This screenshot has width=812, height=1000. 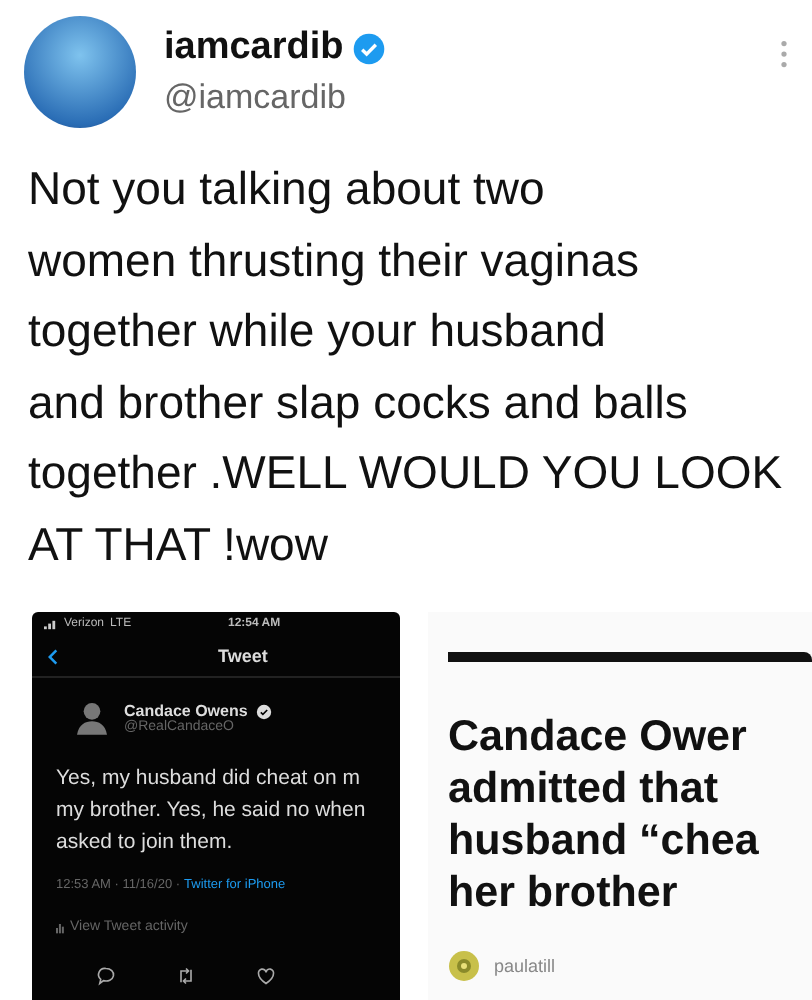 What do you see at coordinates (256, 98) in the screenshot?
I see `author-handle: @iamcardib` at bounding box center [256, 98].